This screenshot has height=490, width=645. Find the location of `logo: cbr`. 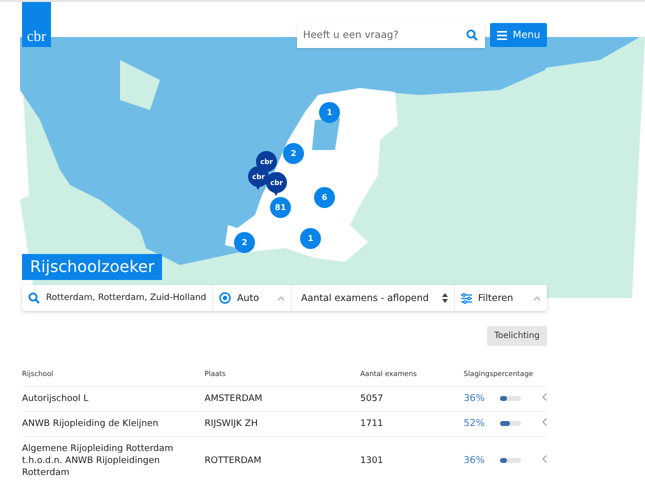

logo: cbr is located at coordinates (36, 24).